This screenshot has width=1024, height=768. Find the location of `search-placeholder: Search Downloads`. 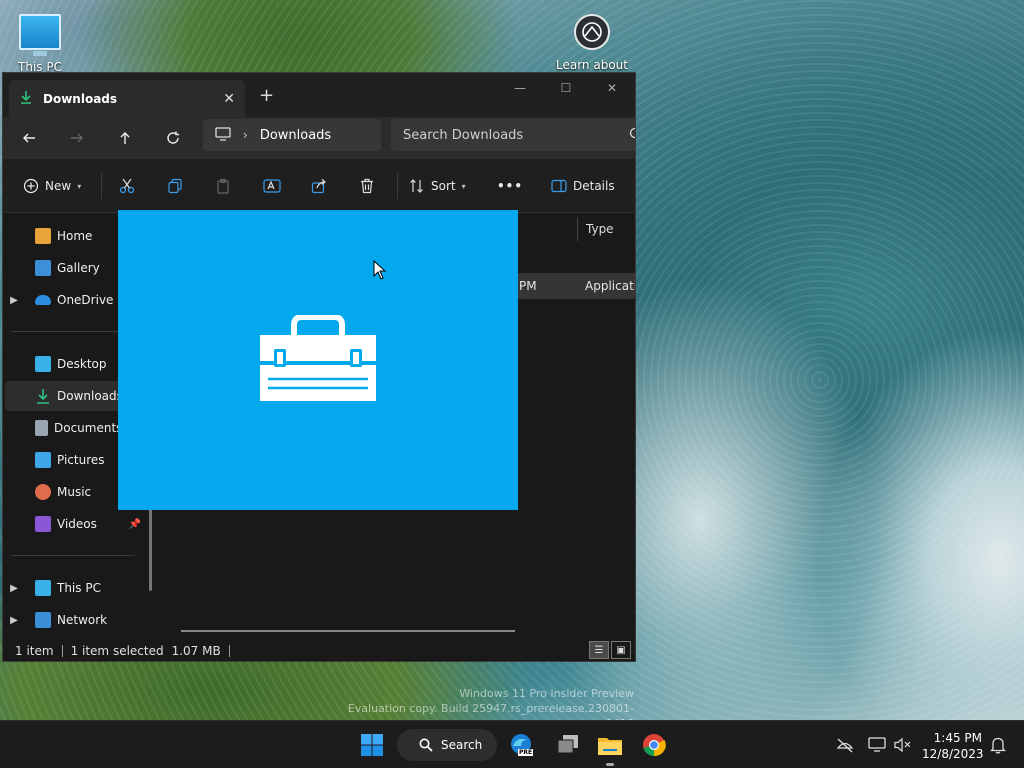

search-placeholder: Search Downloads is located at coordinates (463, 135).